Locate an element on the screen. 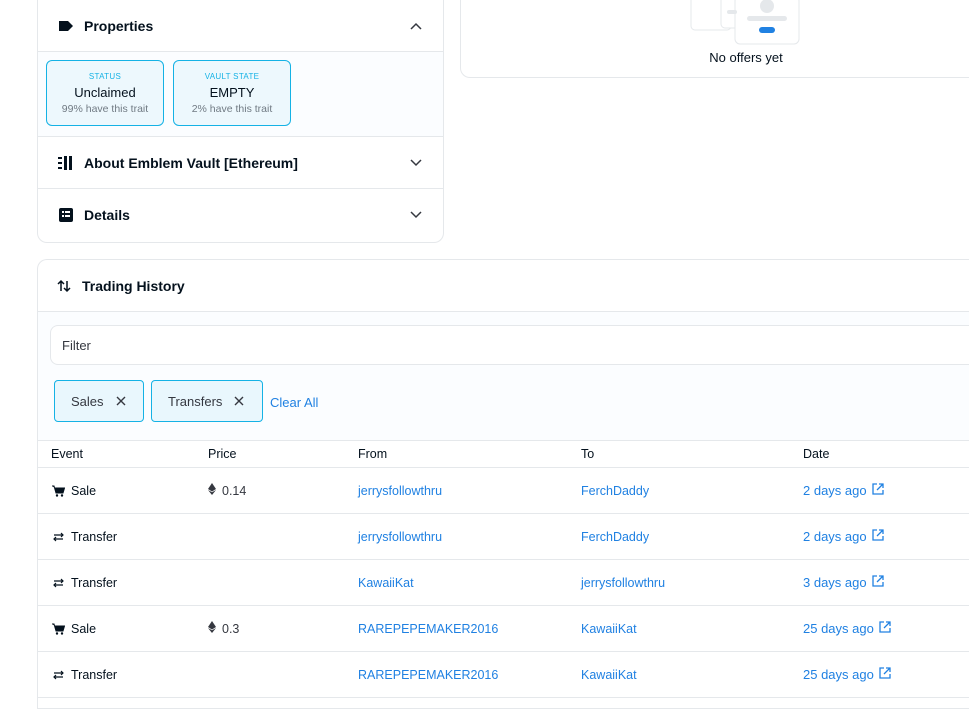 This screenshot has height=709, width=969. date-link: 3 days ago is located at coordinates (843, 582).